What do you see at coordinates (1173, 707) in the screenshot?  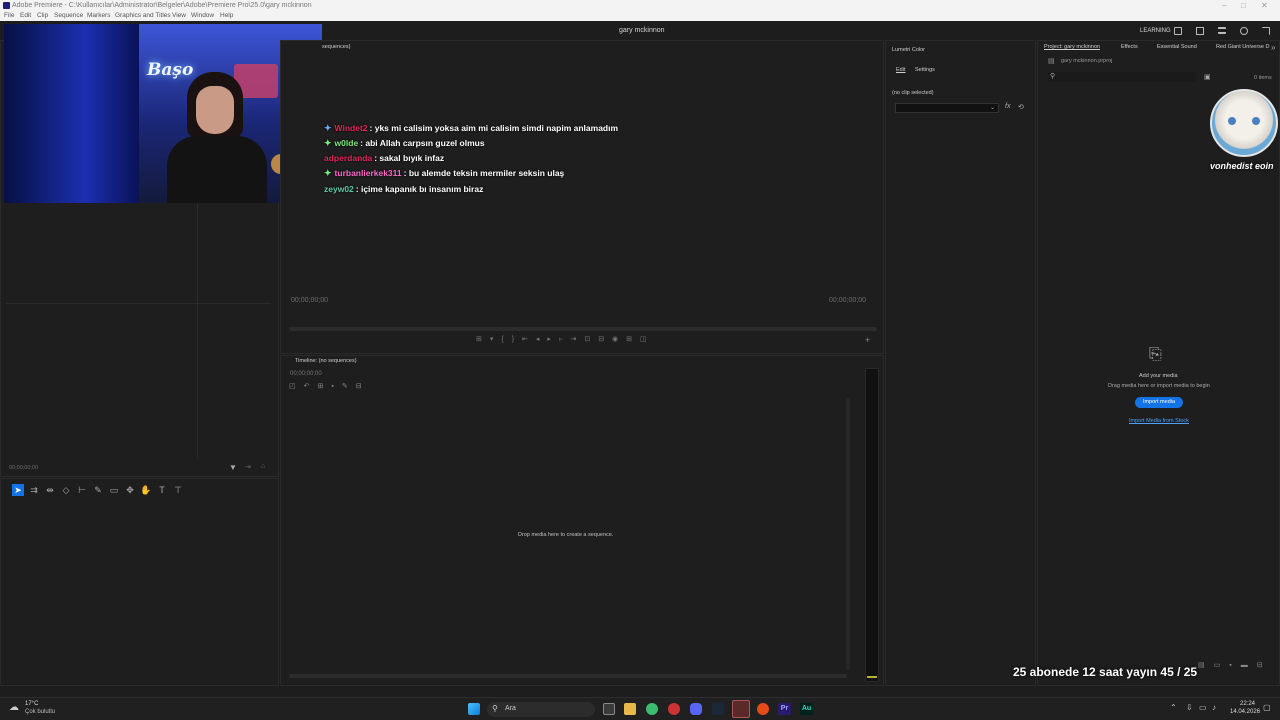 I see `tray-overflow-icon: ⌃` at bounding box center [1173, 707].